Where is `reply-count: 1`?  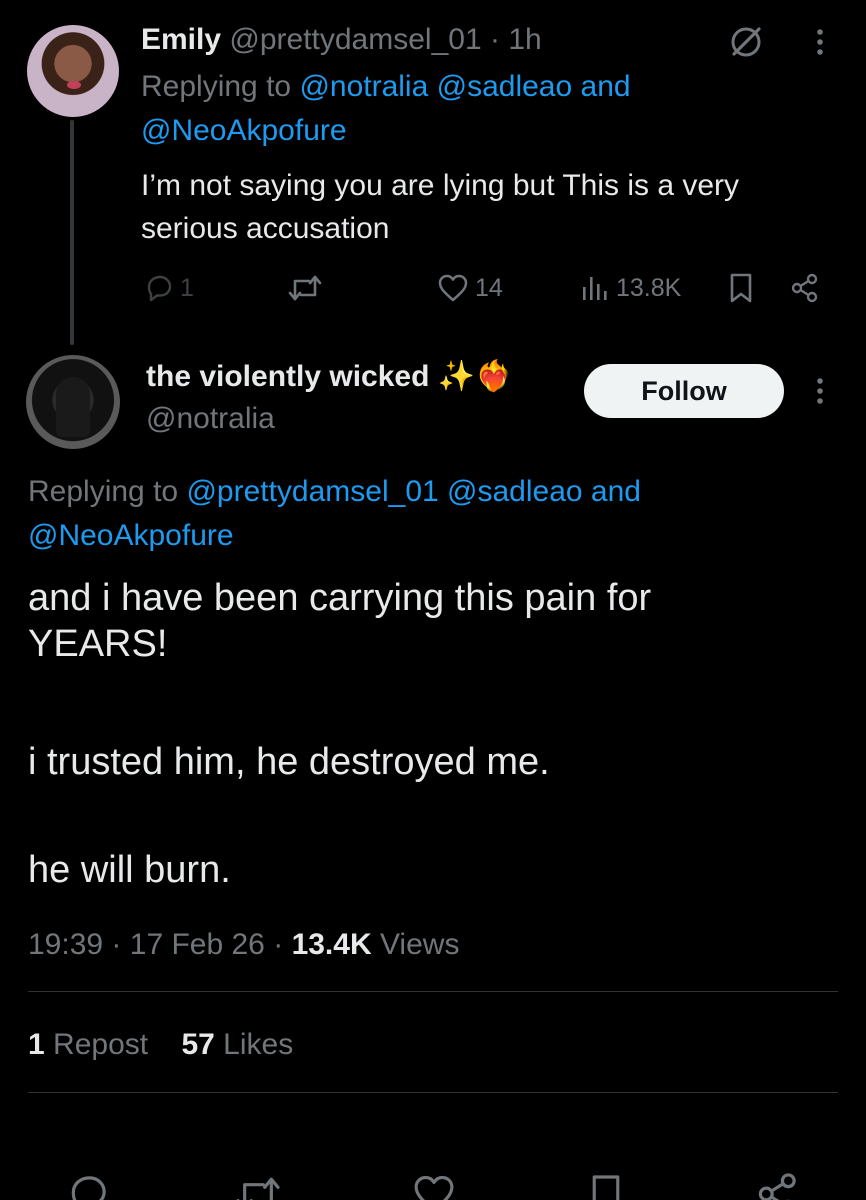
reply-count: 1 is located at coordinates (187, 287).